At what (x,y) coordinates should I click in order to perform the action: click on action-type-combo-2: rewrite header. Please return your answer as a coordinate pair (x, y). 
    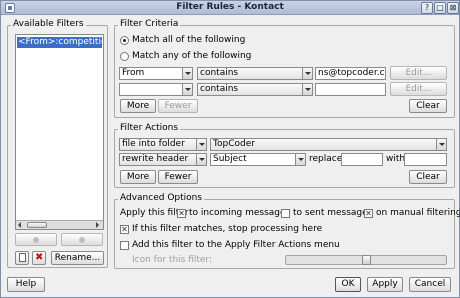
    Looking at the image, I should click on (163, 159).